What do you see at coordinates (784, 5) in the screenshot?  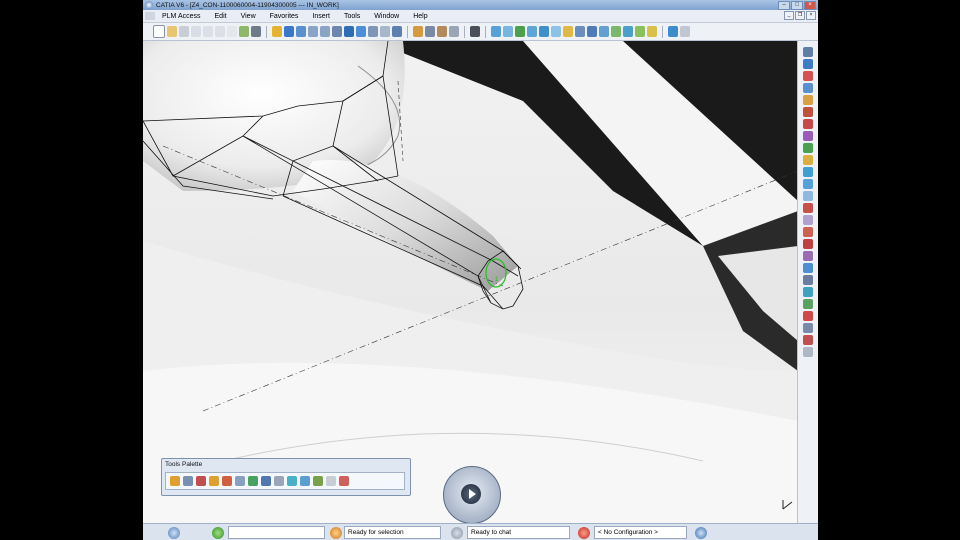 I see `minimize-icon: –` at bounding box center [784, 5].